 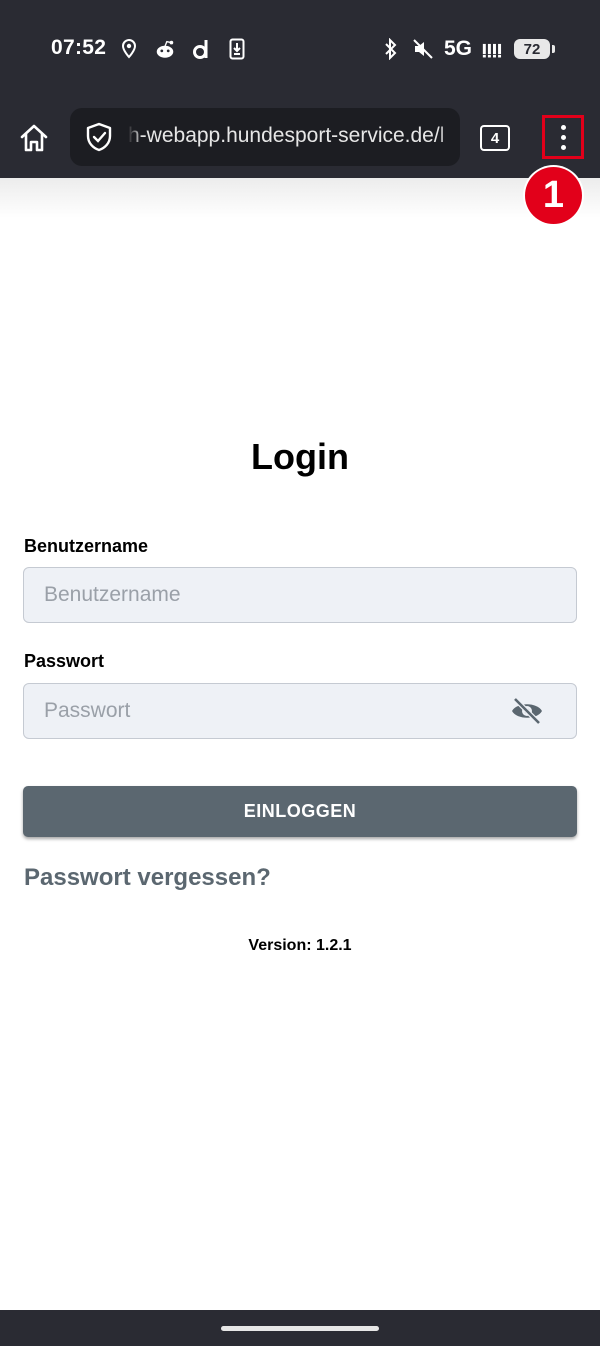 I want to click on username-label: Benutzername, so click(x=86, y=546).